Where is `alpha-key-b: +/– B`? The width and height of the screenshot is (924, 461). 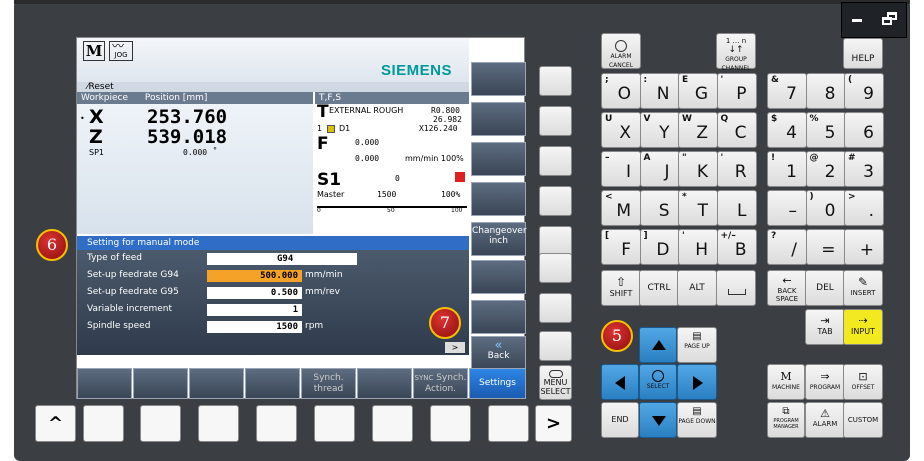 alpha-key-b: +/– B is located at coordinates (736, 247).